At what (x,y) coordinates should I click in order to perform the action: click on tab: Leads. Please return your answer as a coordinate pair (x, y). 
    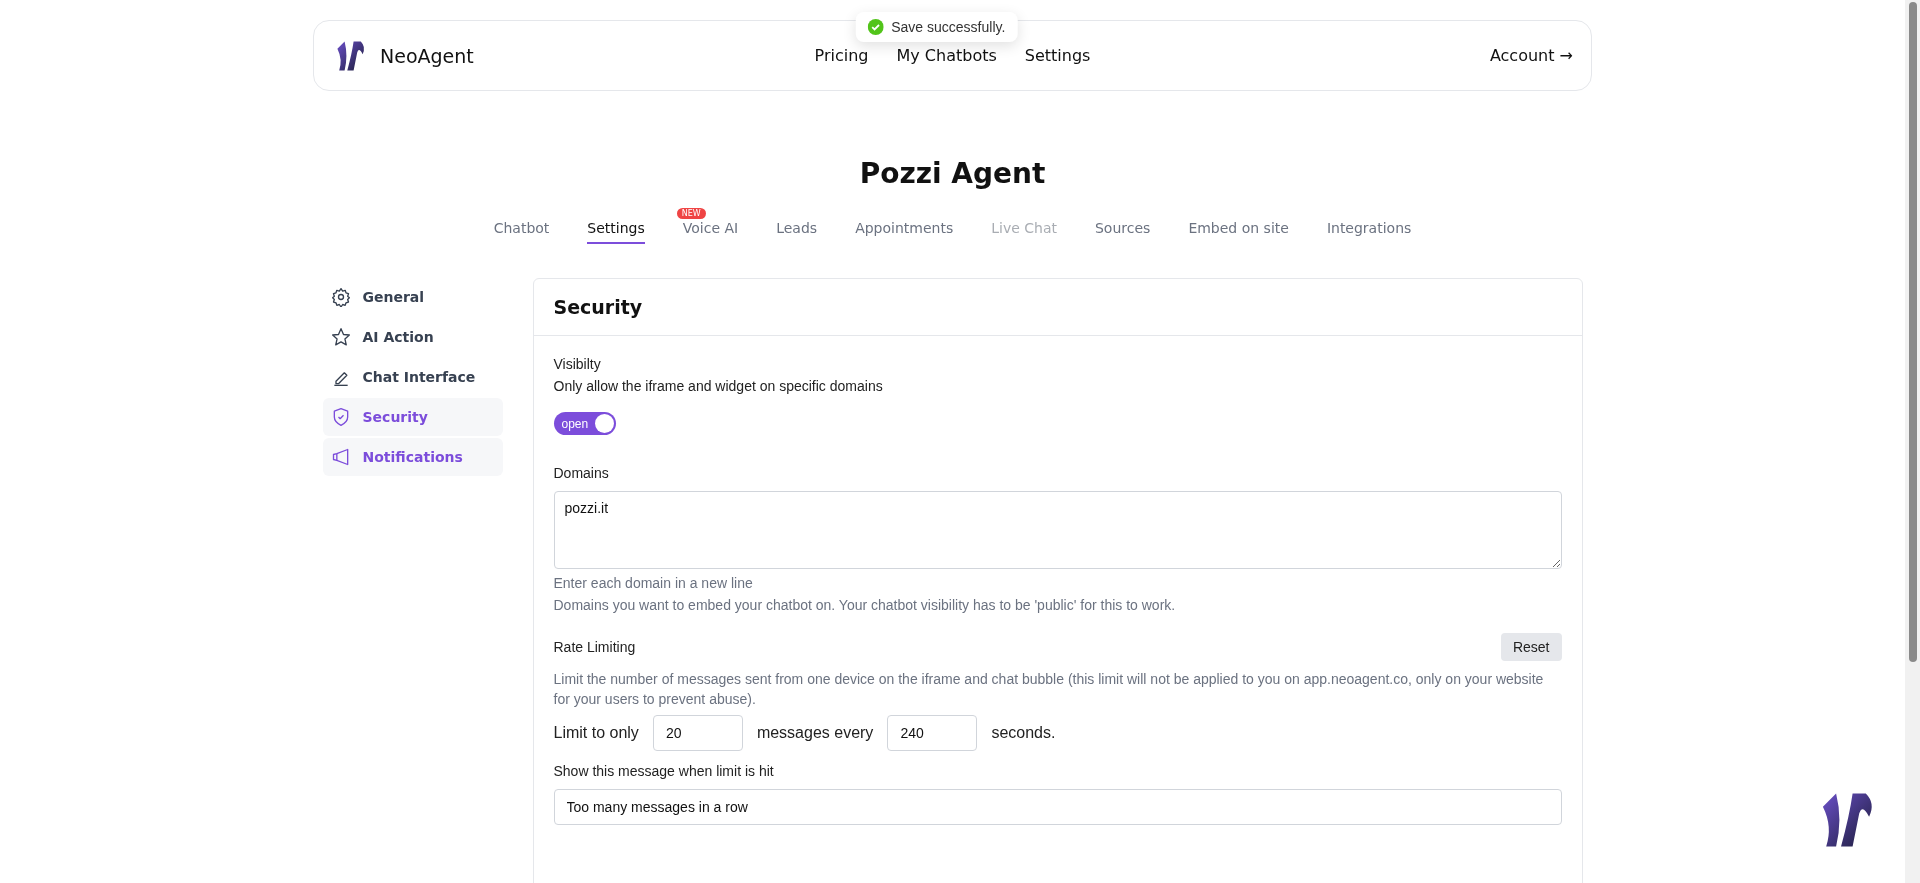
    Looking at the image, I should click on (797, 232).